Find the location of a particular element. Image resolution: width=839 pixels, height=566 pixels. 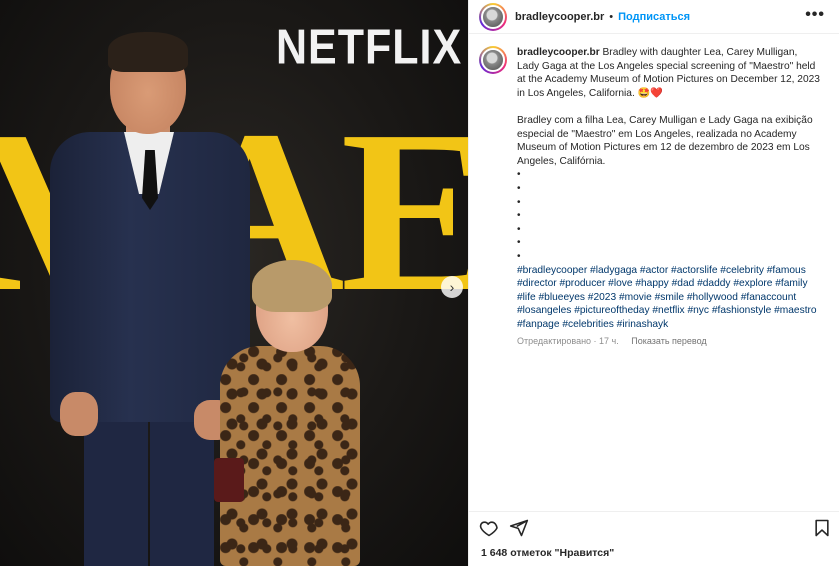

more-options-icon: ••• is located at coordinates (815, 15).